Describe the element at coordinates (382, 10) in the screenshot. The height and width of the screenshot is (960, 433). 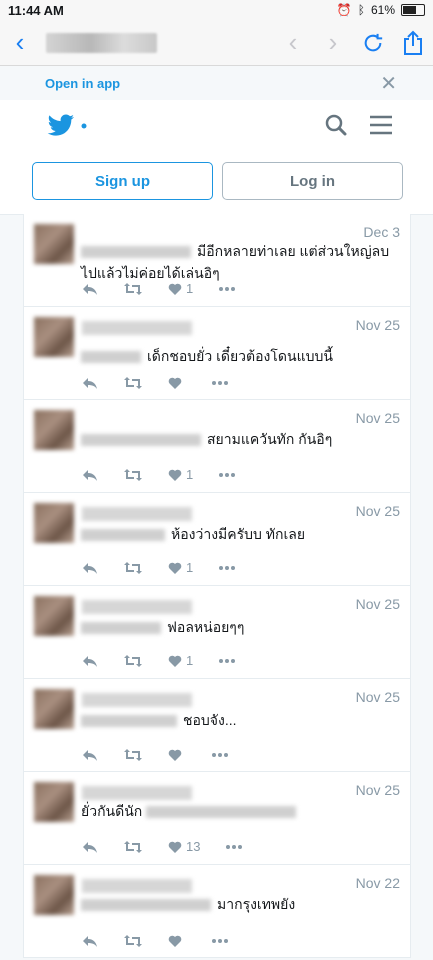
I see `battery-percent: 61%` at that location.